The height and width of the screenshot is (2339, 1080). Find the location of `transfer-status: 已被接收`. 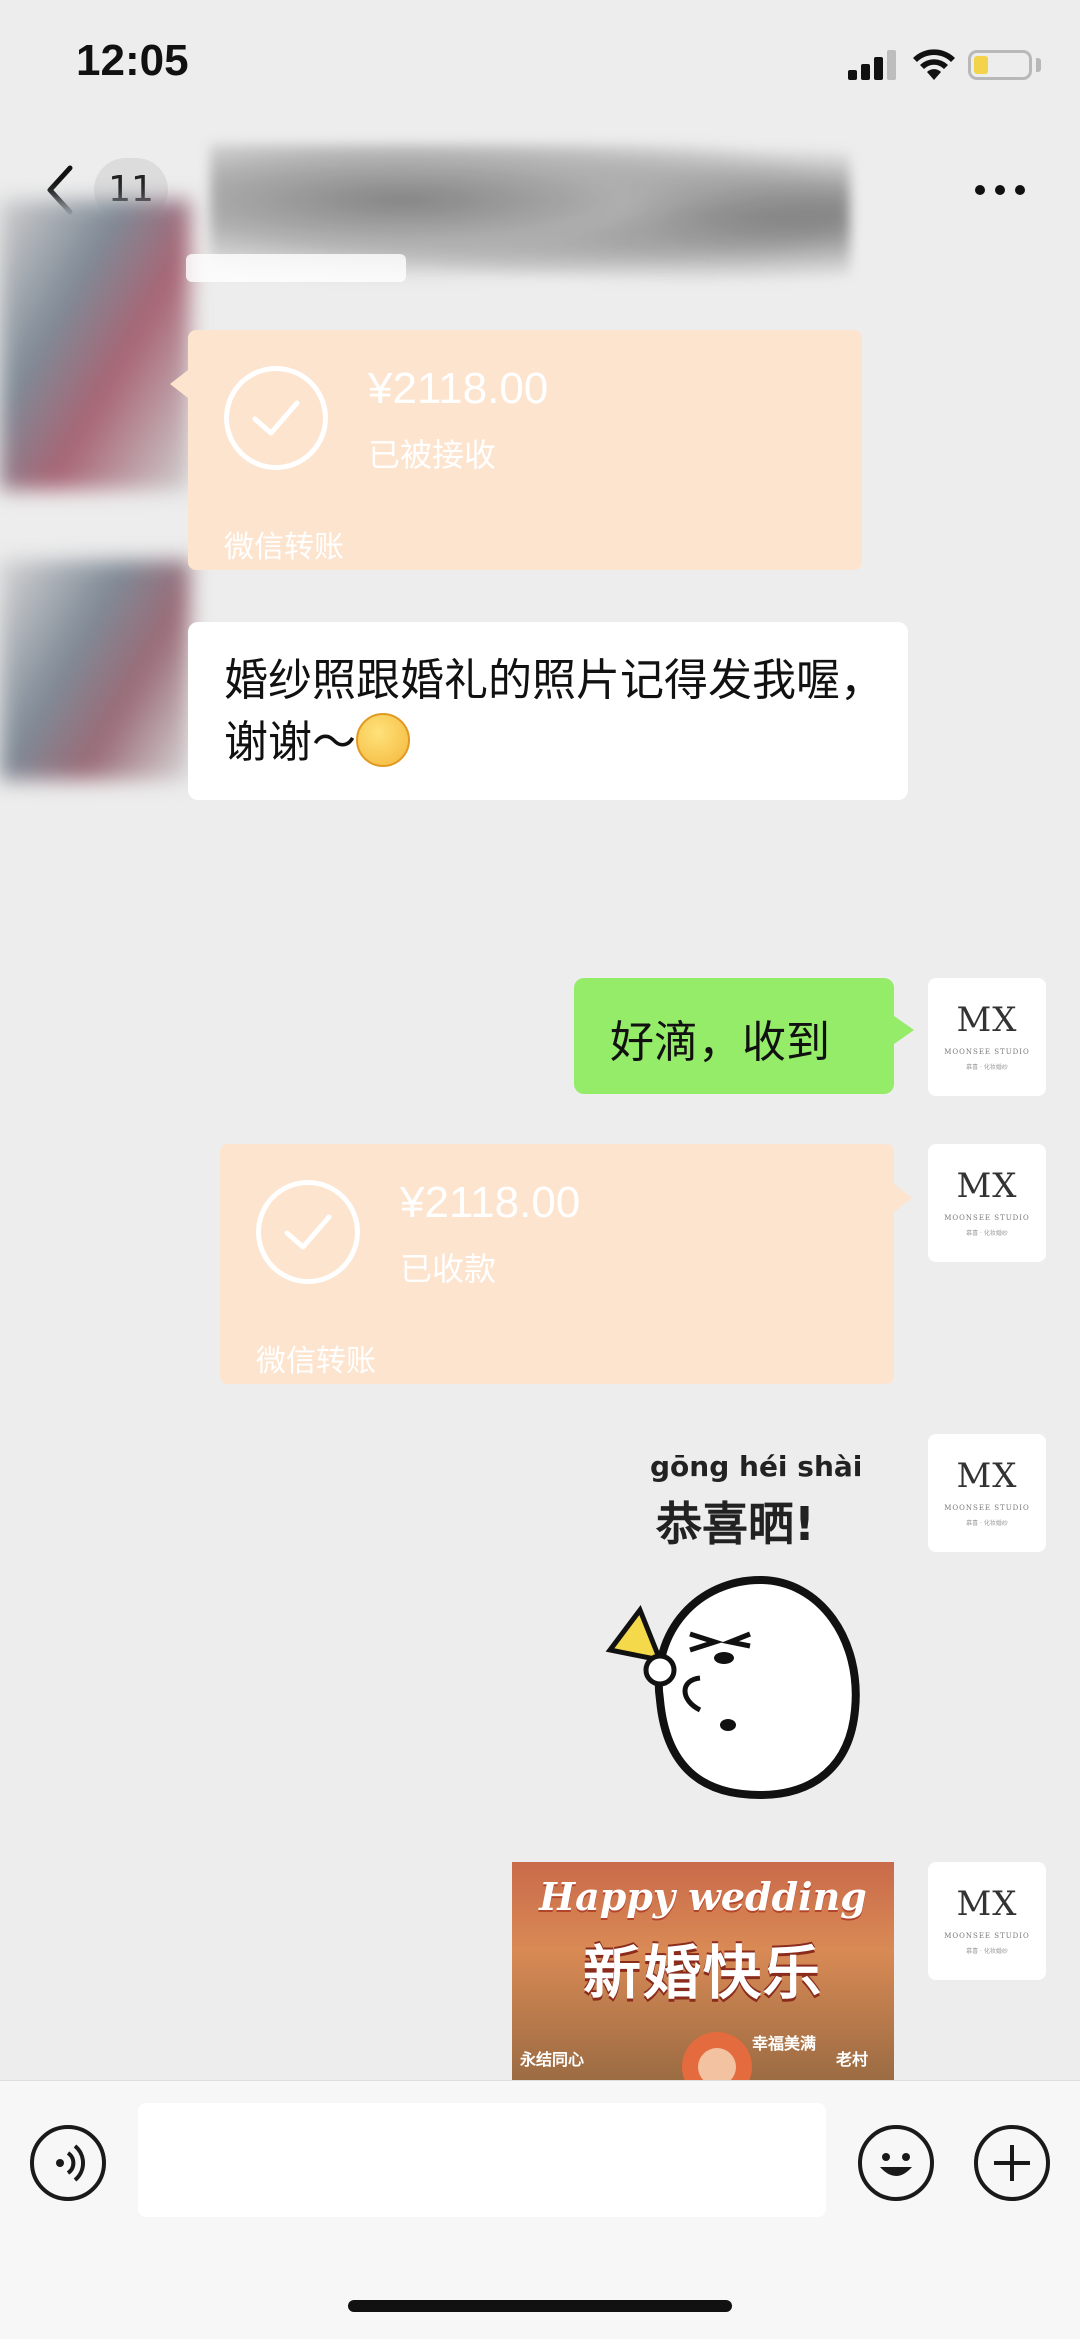

transfer-status: 已被接收 is located at coordinates (432, 455).